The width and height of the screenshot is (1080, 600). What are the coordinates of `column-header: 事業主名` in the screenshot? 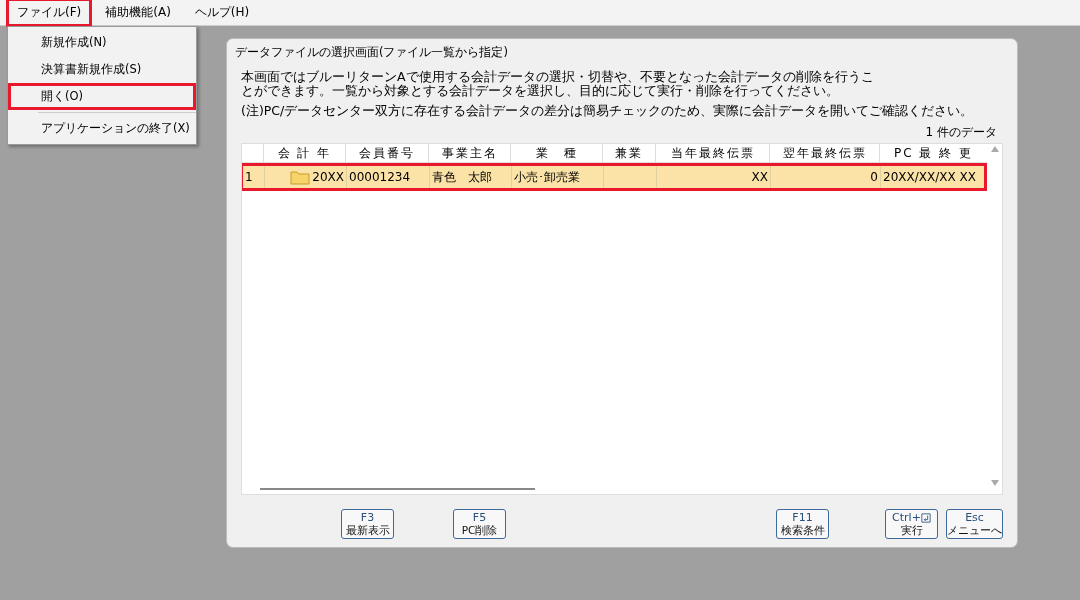 It's located at (470, 153).